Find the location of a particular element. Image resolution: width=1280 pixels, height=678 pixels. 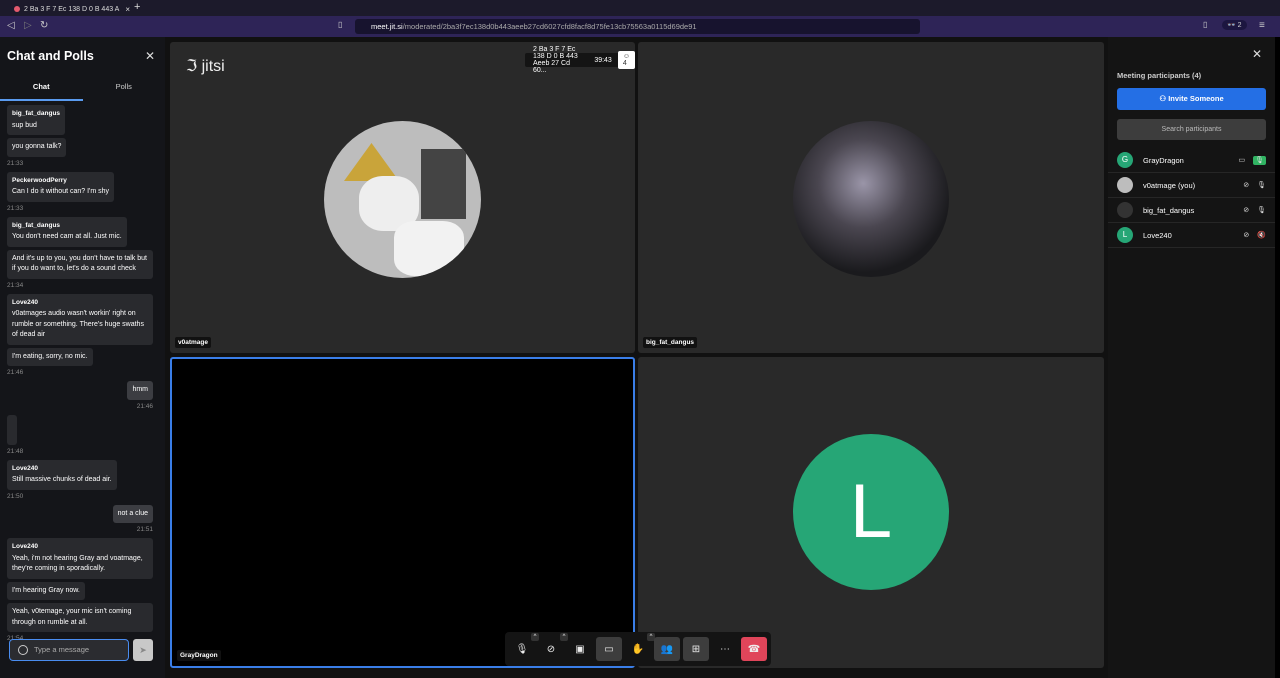

close-chat-icon: ✕ is located at coordinates (150, 56).